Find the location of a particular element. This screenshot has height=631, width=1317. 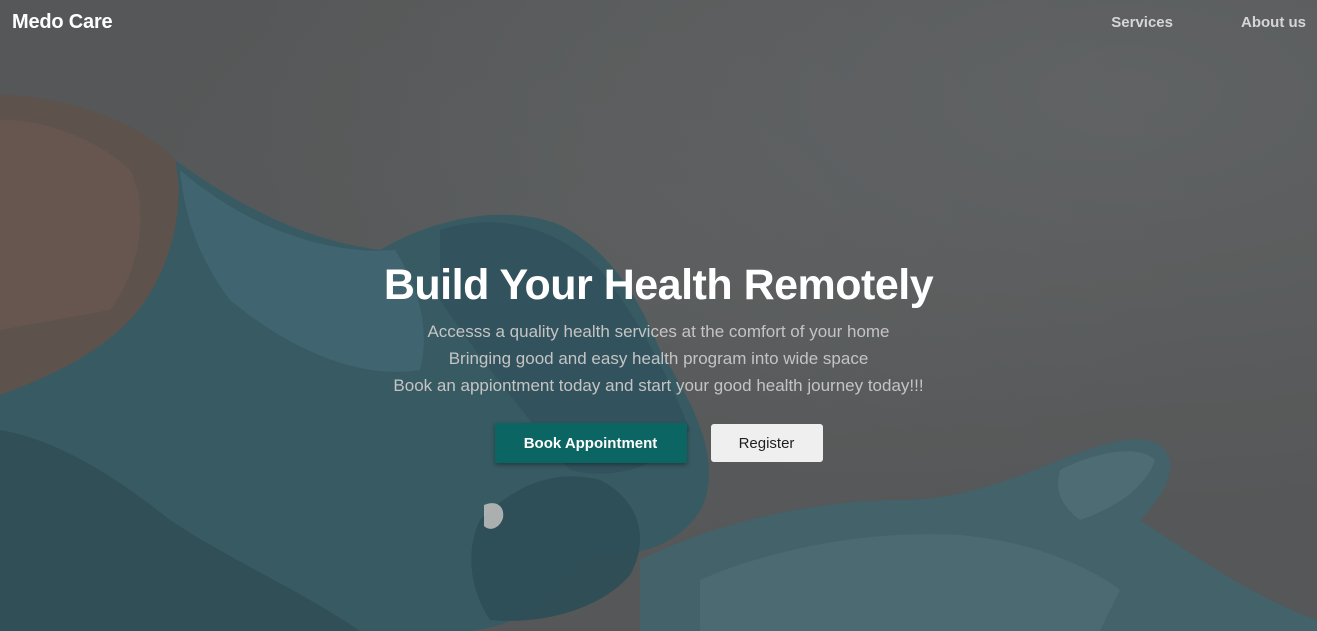

top-navbar: Medo Care Services About us is located at coordinates (658, 22).